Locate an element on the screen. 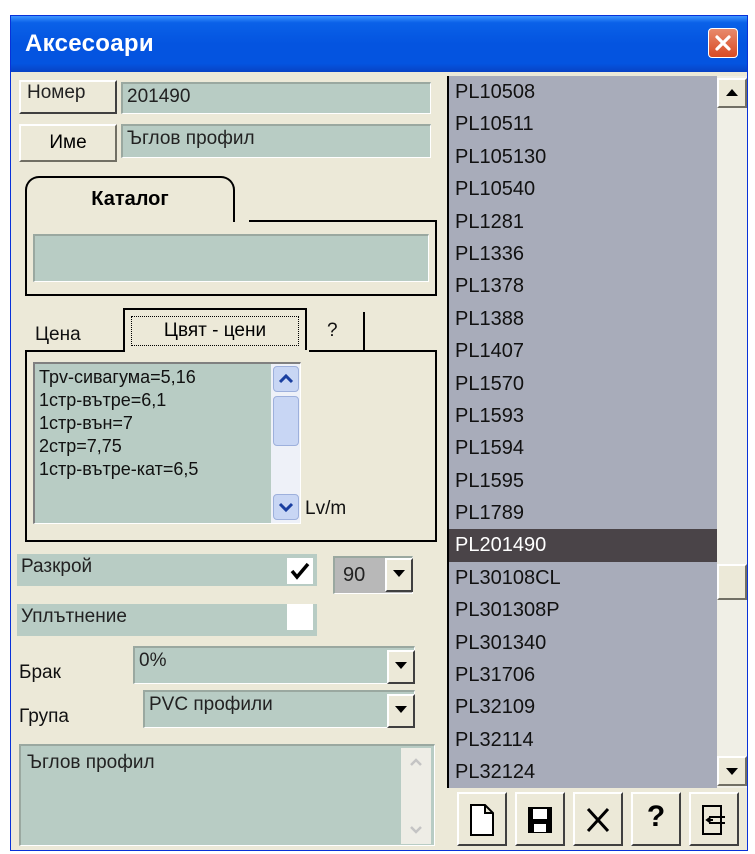 This screenshot has height=854, width=755. close-button is located at coordinates (723, 43).